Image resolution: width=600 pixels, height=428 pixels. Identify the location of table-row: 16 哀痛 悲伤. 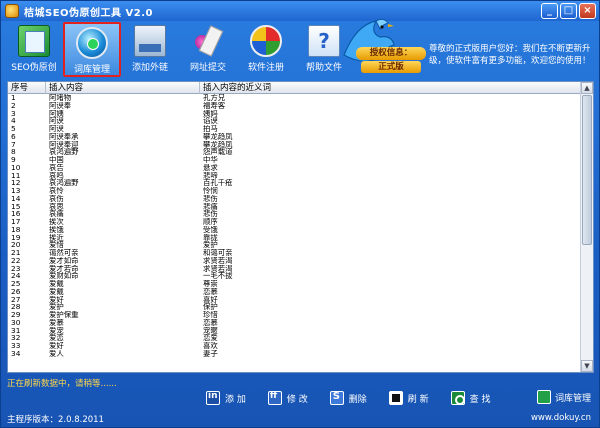
(294, 214).